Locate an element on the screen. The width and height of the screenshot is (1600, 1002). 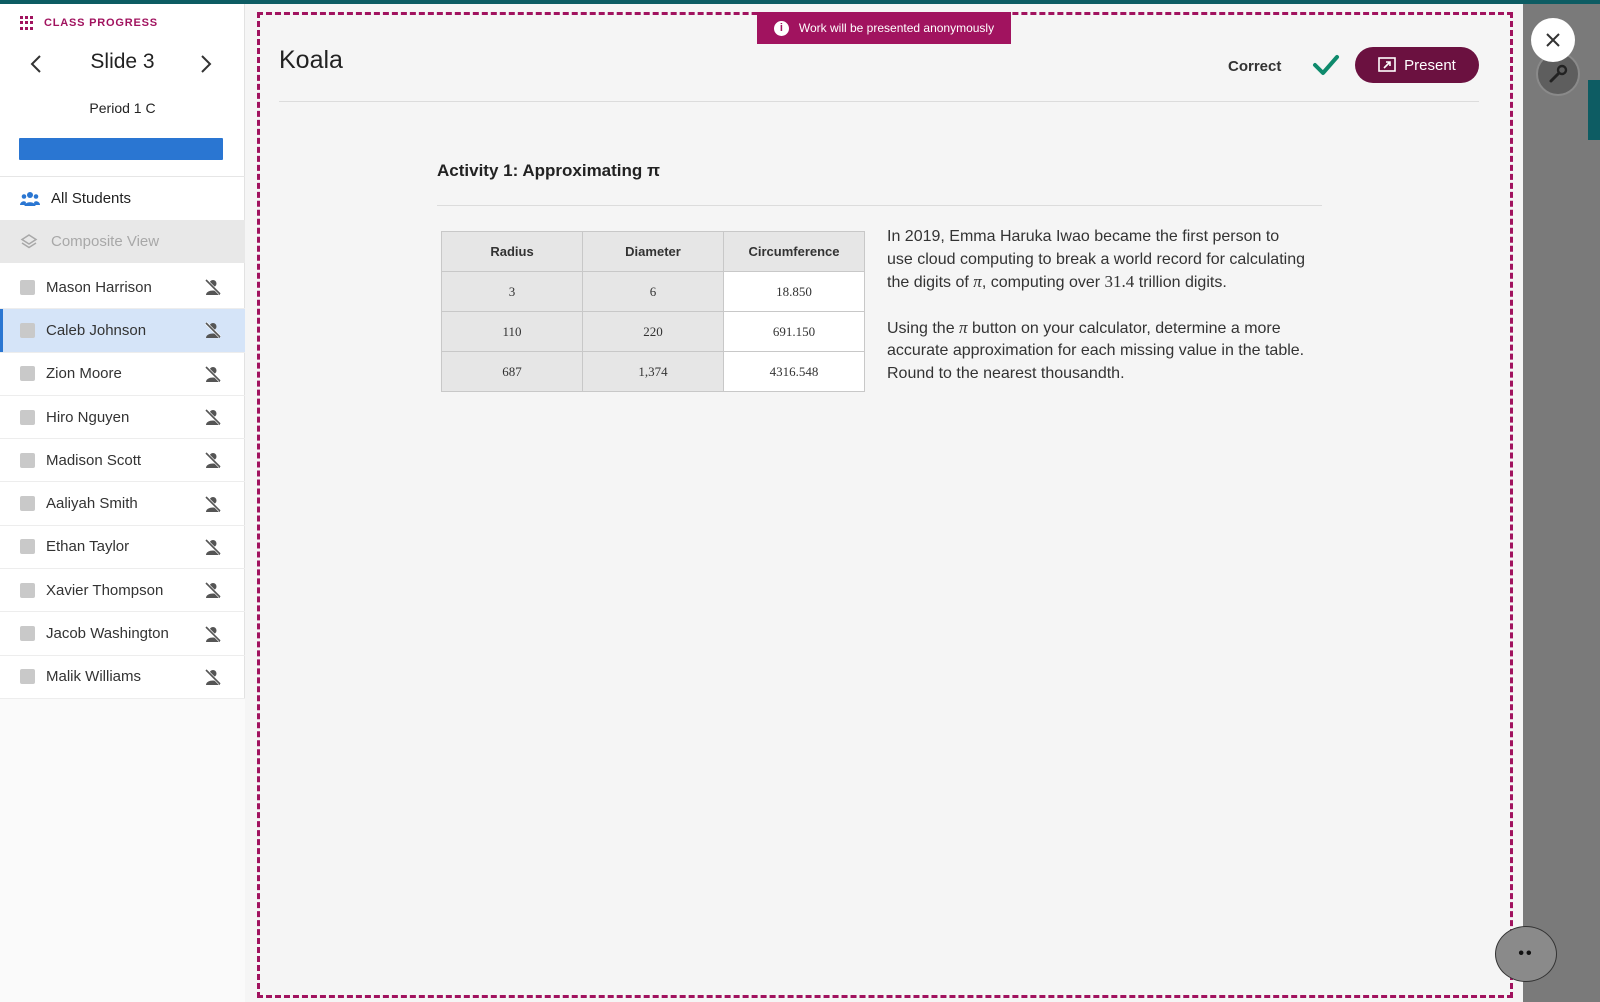
student-row: Zion Moore is located at coordinates (122, 374).